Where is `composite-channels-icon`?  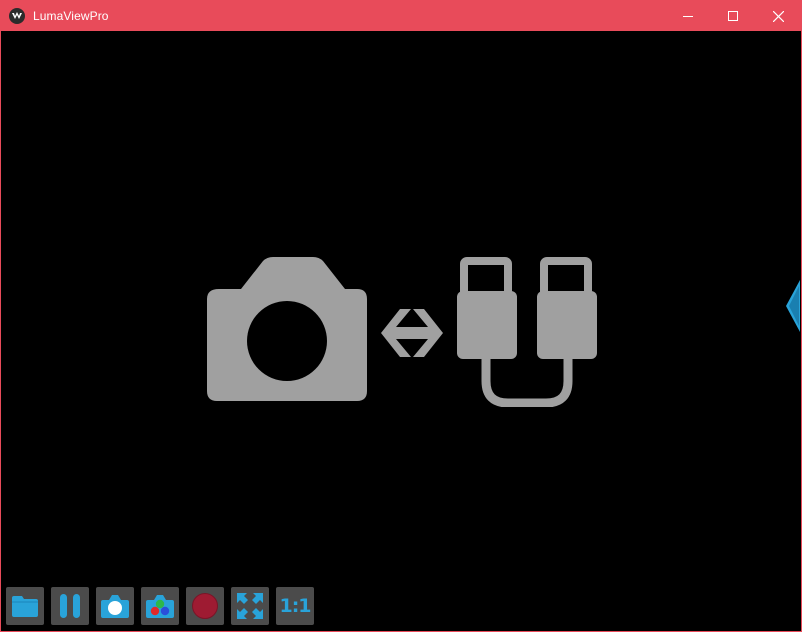 composite-channels-icon is located at coordinates (160, 606).